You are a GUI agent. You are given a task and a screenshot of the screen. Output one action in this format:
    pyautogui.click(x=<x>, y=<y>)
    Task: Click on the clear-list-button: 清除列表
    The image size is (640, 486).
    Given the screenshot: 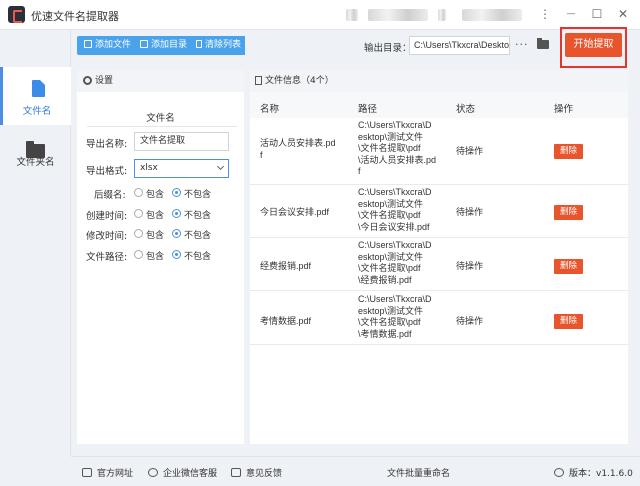 What is the action you would take?
    pyautogui.click(x=219, y=45)
    